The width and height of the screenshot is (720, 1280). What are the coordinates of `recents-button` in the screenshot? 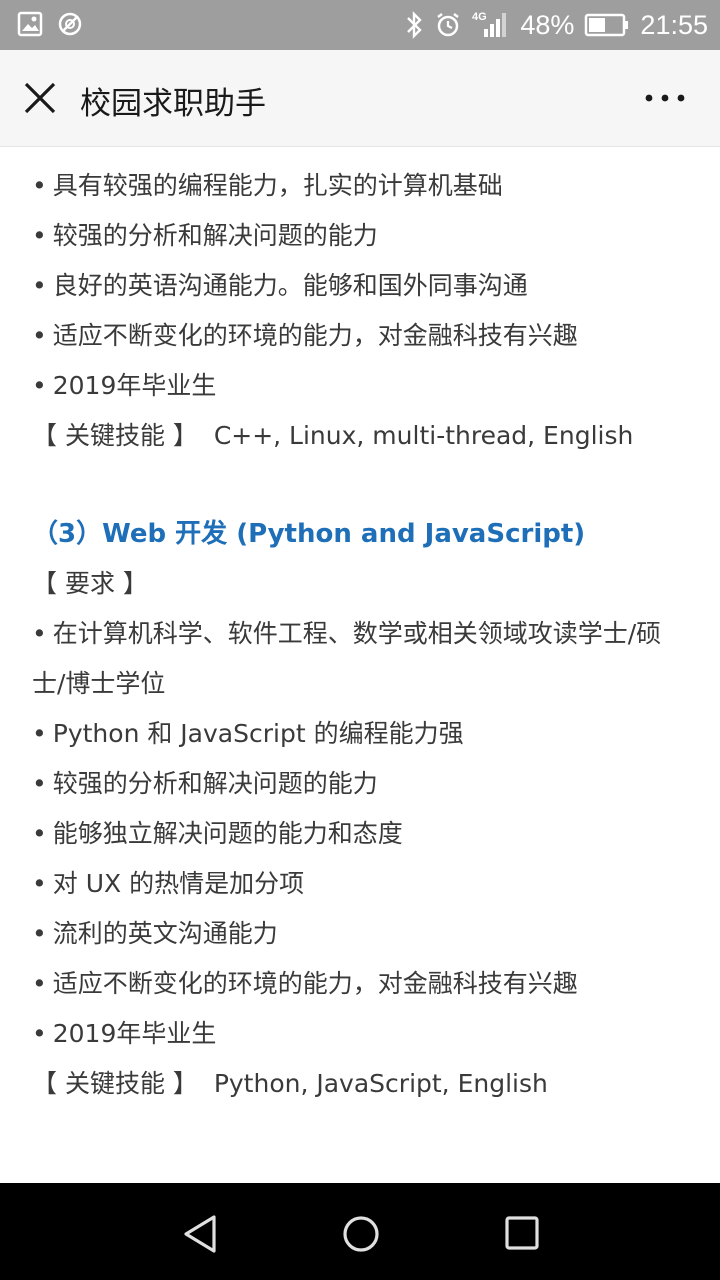 It's located at (522, 1235).